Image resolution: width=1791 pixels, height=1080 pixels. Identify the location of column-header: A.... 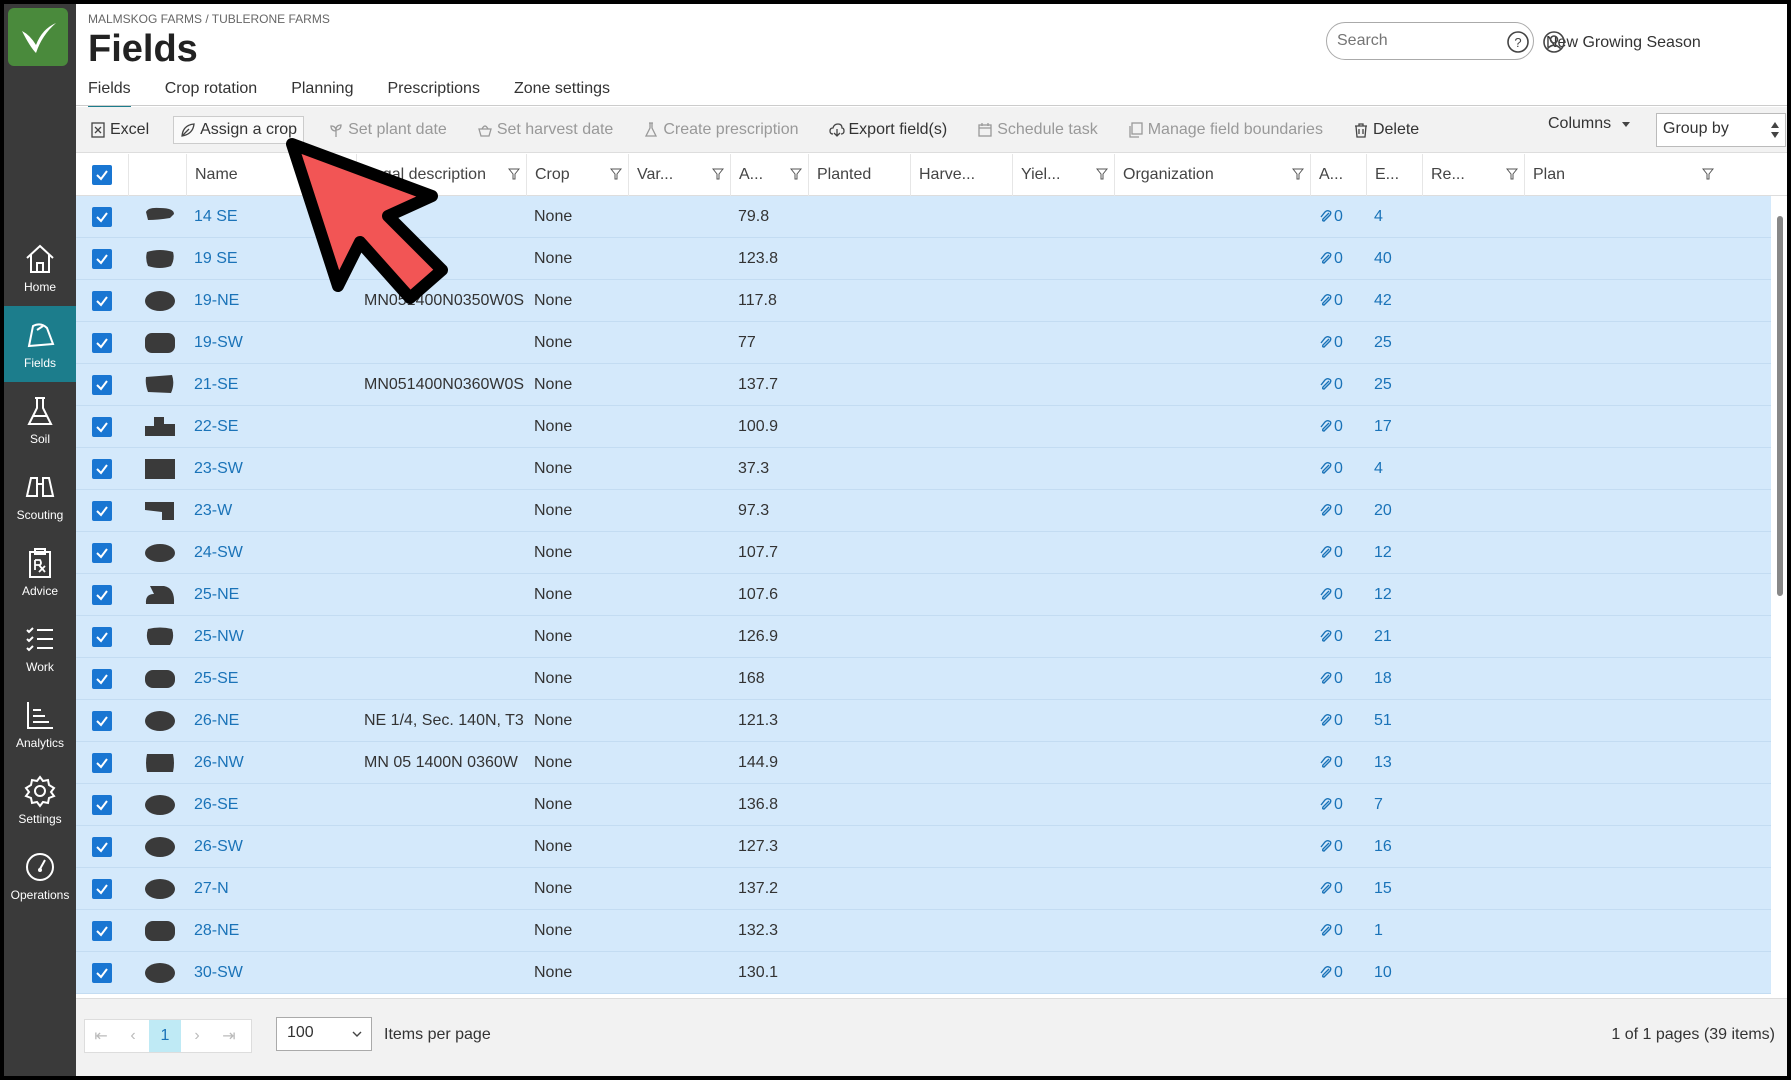
(1338, 175).